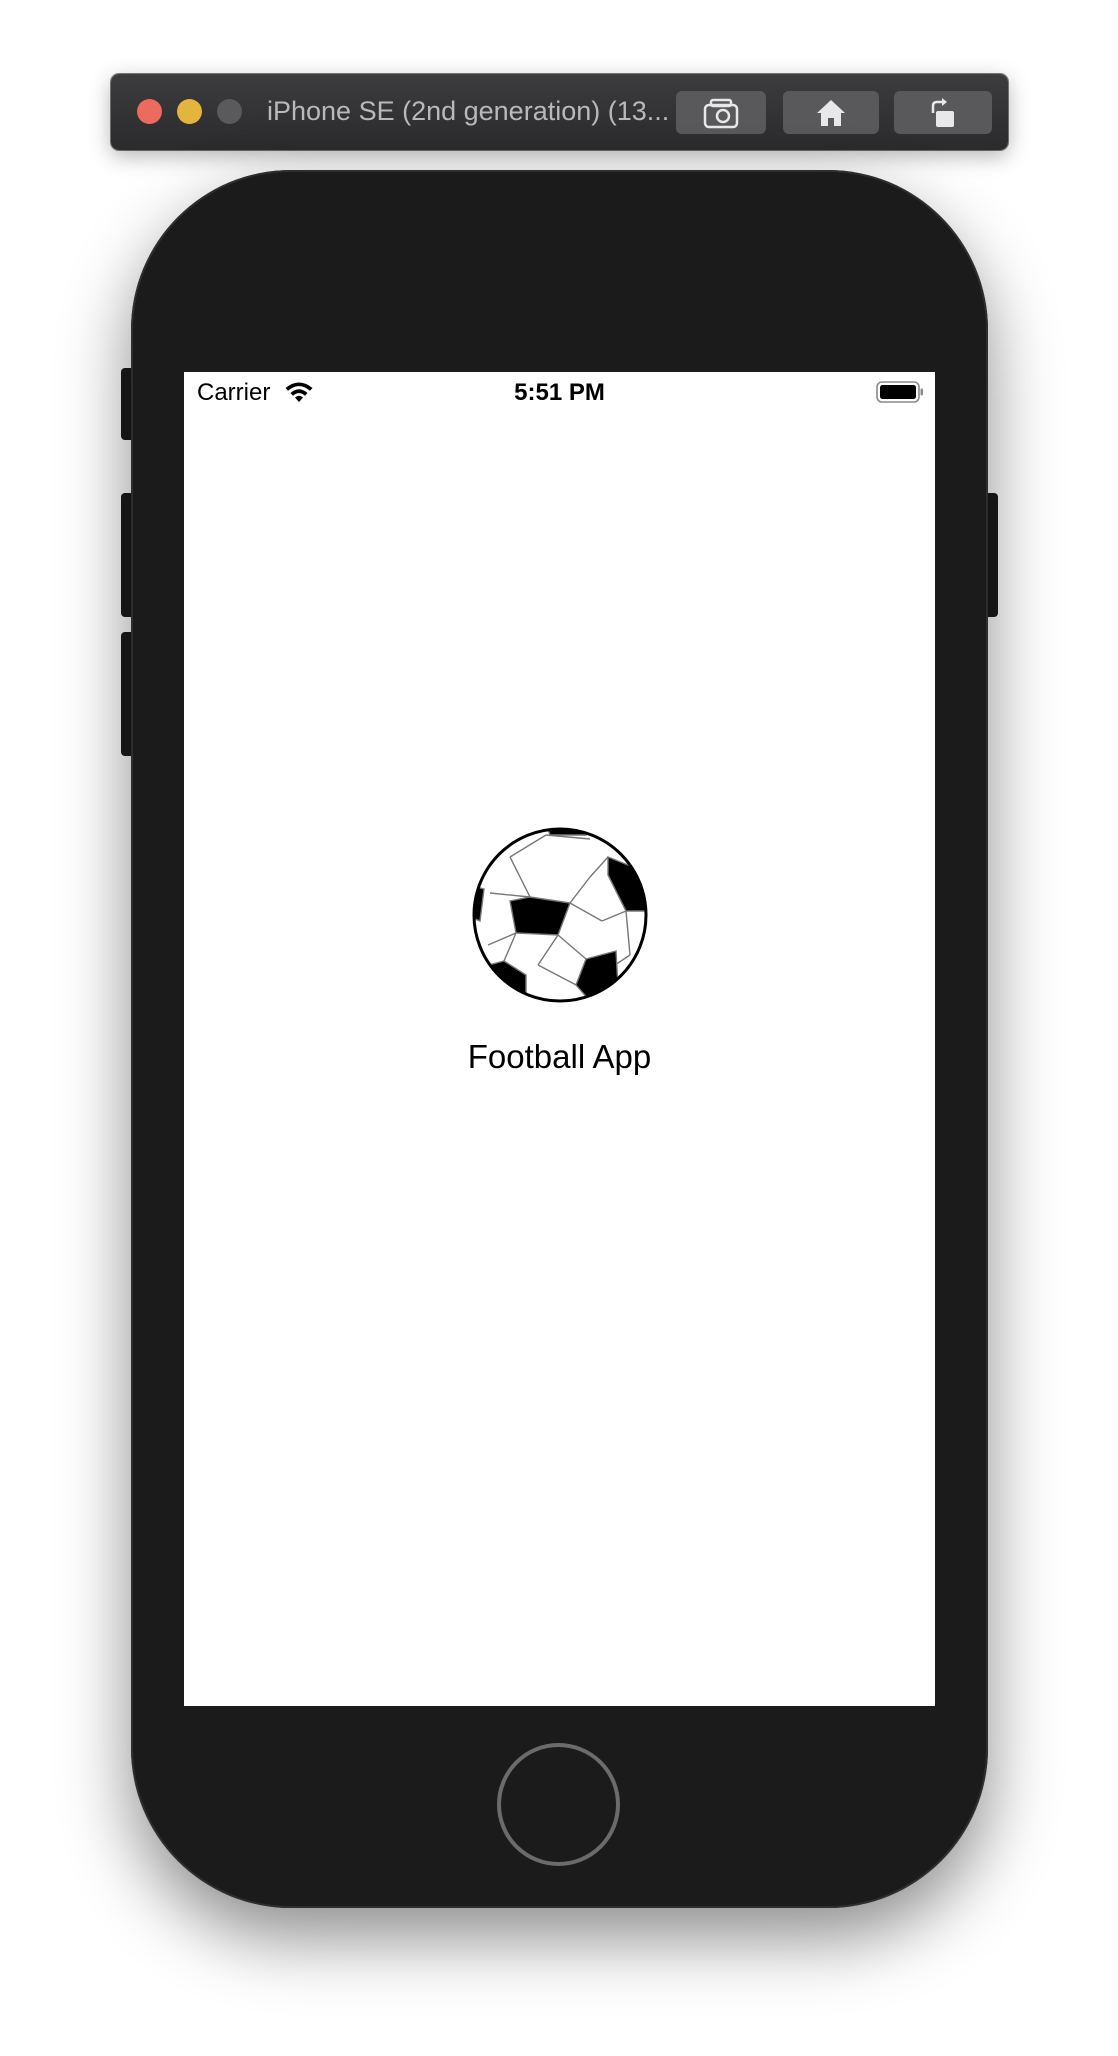 The width and height of the screenshot is (1118, 2056). Describe the element at coordinates (559, 1056) in the screenshot. I see `app-name-label: Football App` at that location.